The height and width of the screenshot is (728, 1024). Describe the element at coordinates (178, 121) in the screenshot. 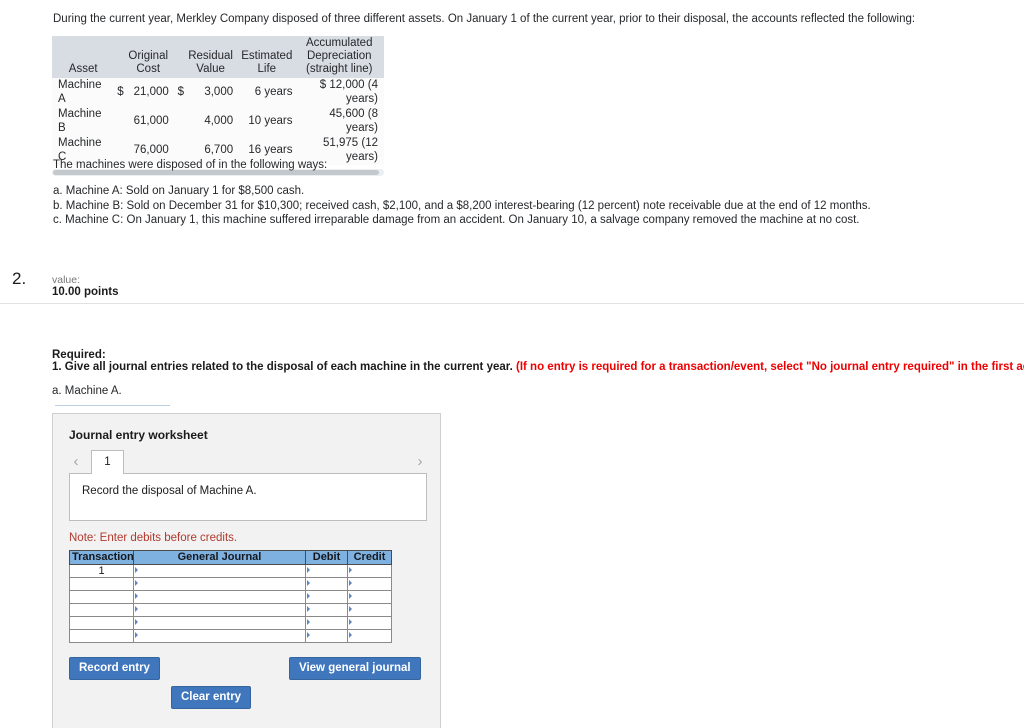

I see `cell-residual-symbol` at that location.